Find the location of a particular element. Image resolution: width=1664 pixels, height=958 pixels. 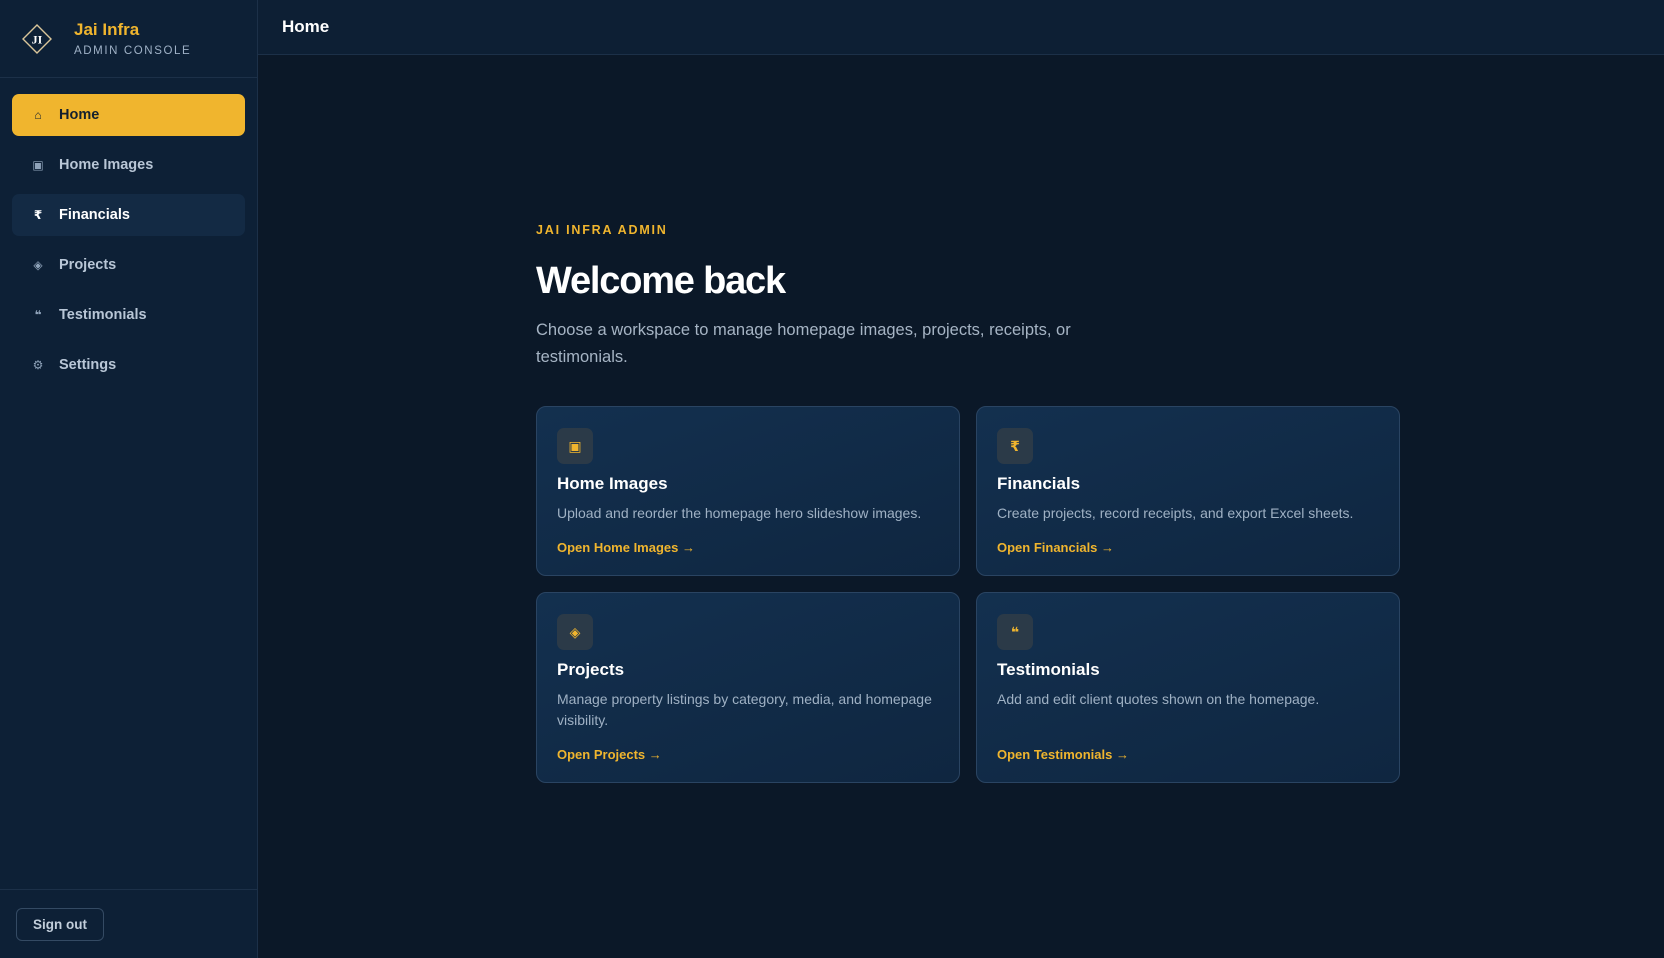

card-title: Home Images is located at coordinates (612, 483).